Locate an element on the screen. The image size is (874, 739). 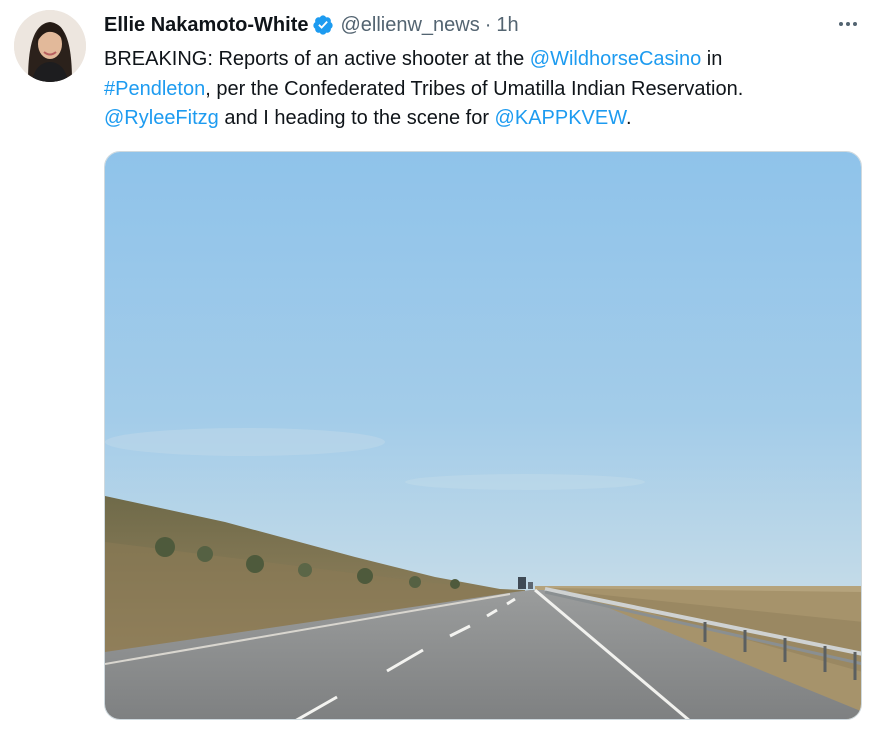
verified-badge-icon is located at coordinates (323, 25).